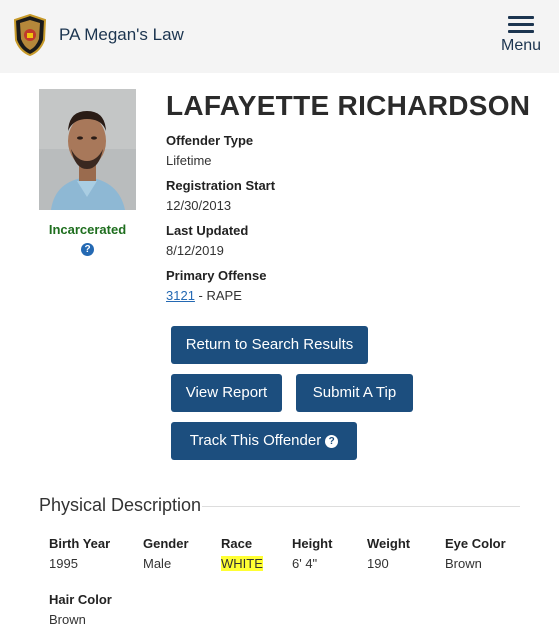 This screenshot has width=559, height=641. What do you see at coordinates (389, 543) in the screenshot?
I see `weight-label: Weight` at bounding box center [389, 543].